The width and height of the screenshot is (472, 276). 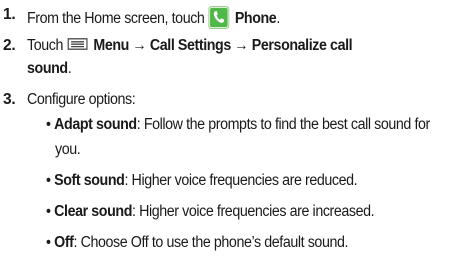 What do you see at coordinates (93, 211) in the screenshot?
I see `option-label: Clear sound` at bounding box center [93, 211].